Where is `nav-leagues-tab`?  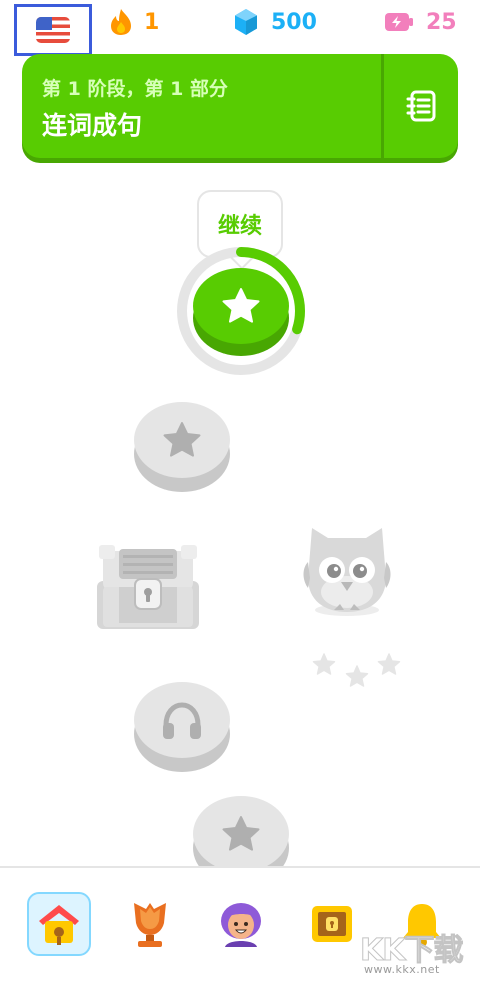
nav-leagues-tab is located at coordinates (150, 924).